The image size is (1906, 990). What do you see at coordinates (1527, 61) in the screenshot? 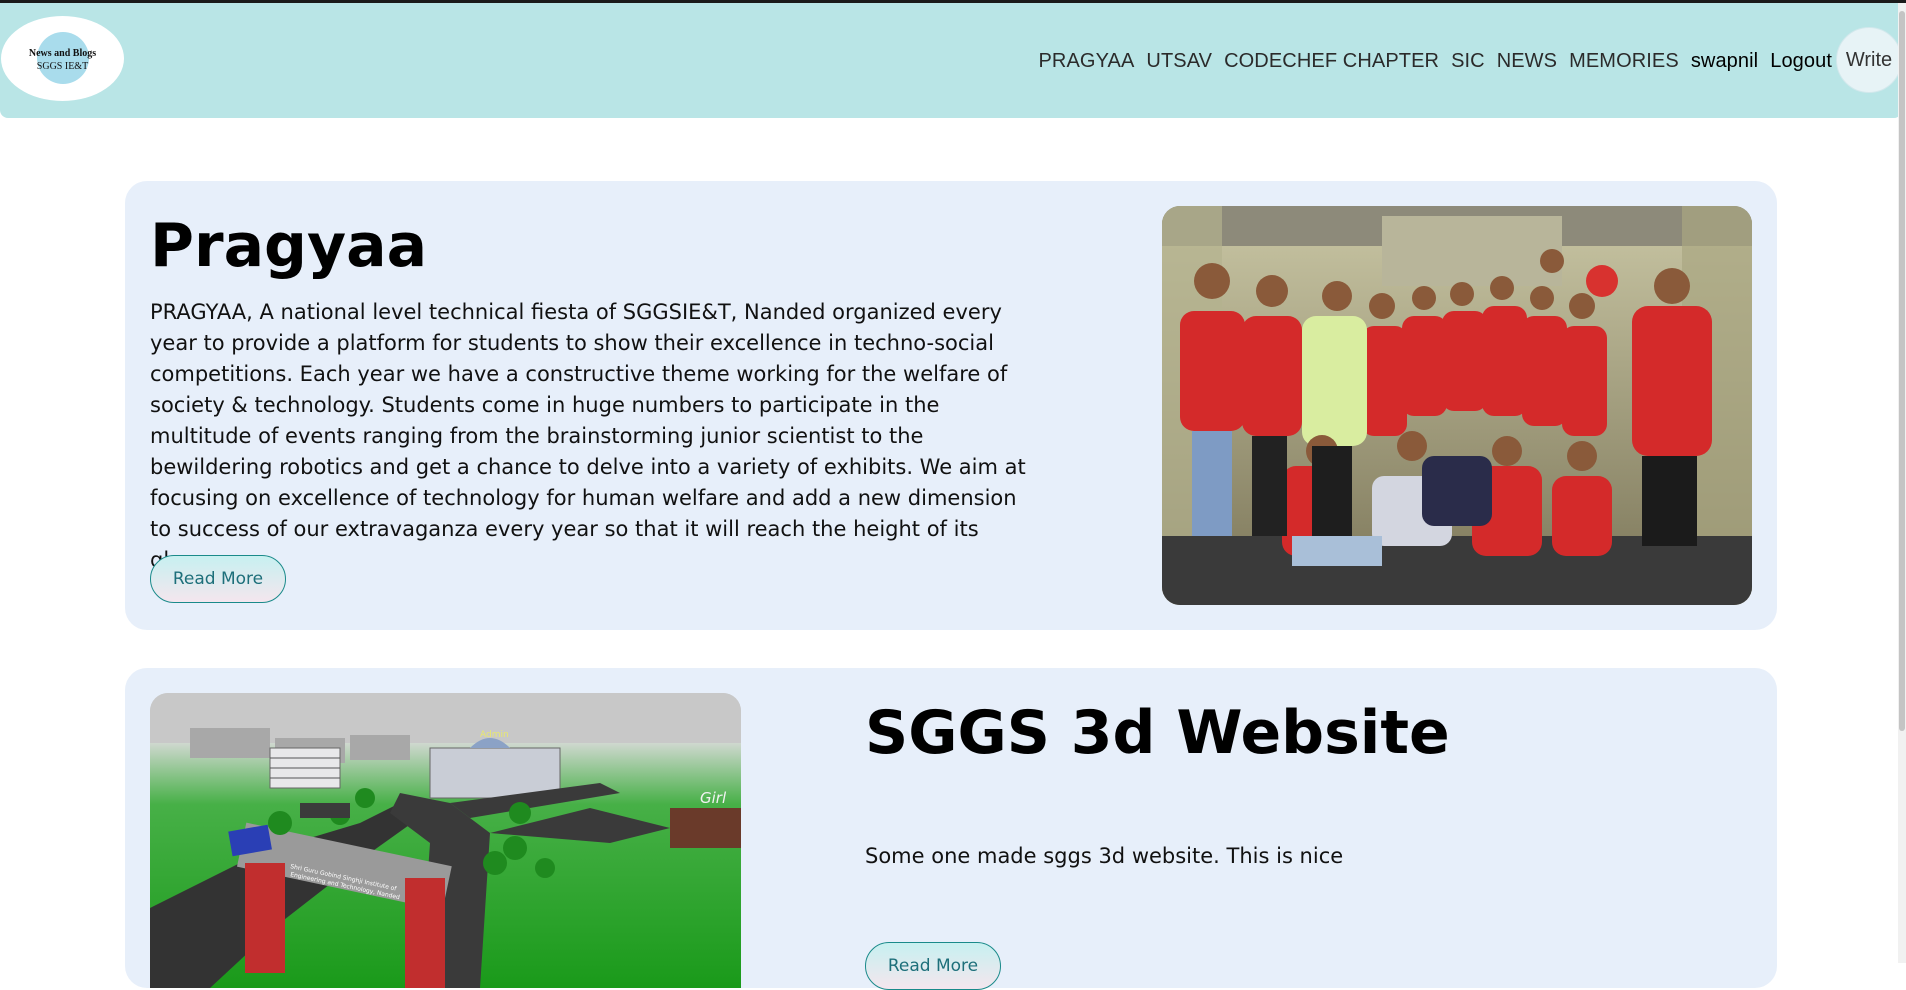
I see `nav-link-news: NEWS` at bounding box center [1527, 61].